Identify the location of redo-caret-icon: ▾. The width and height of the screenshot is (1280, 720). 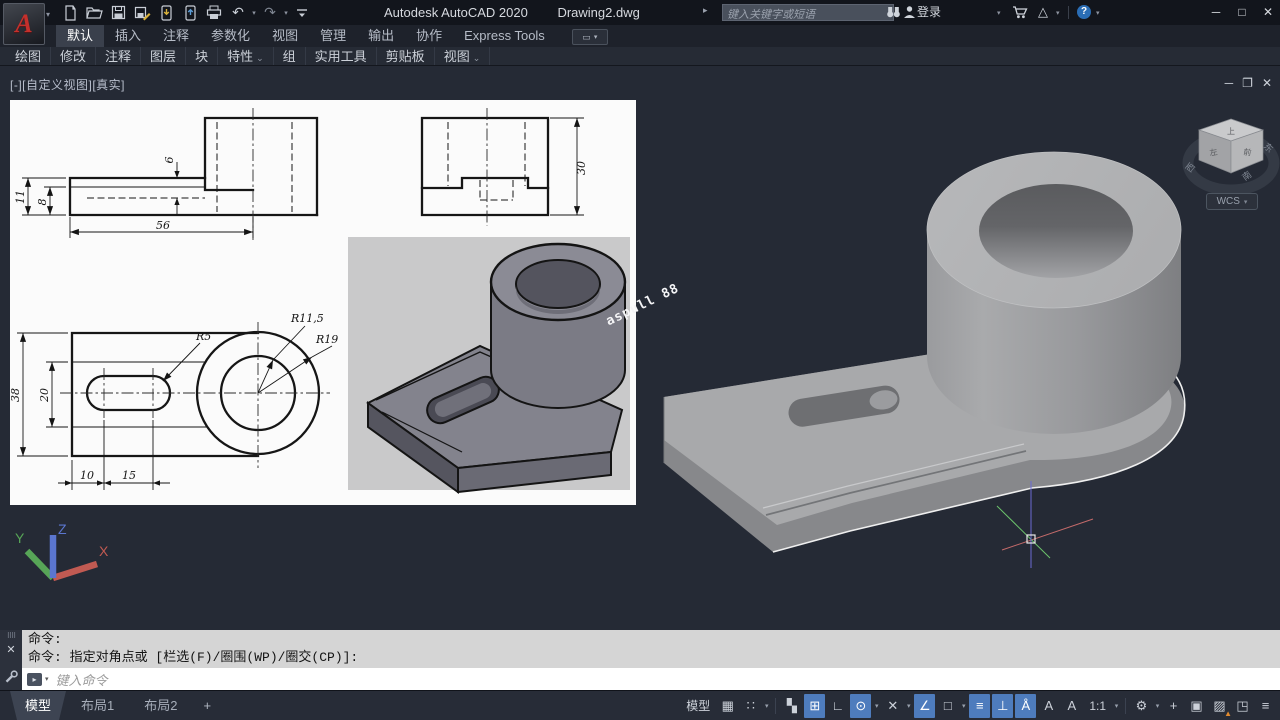
(286, 13).